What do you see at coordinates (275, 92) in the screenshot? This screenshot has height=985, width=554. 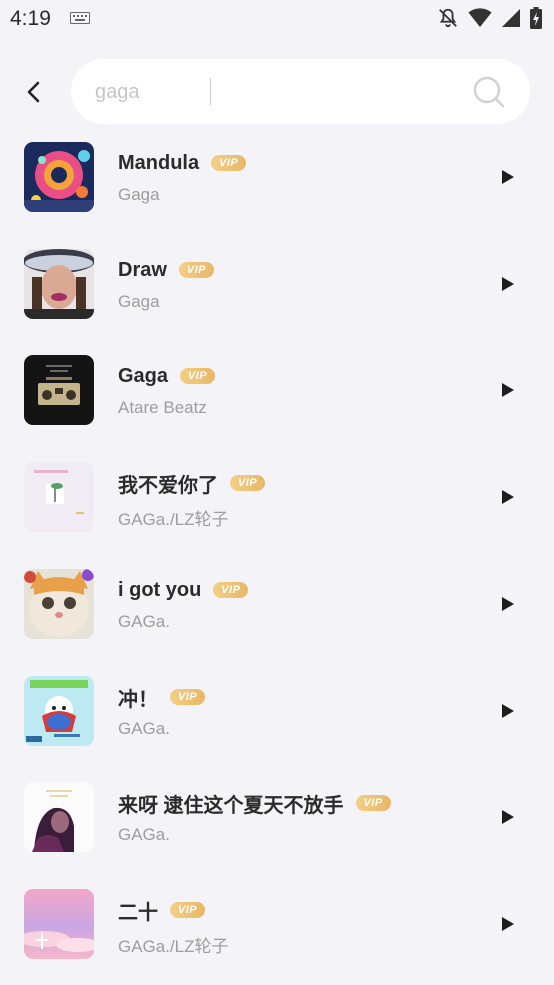 I see `search-input` at bounding box center [275, 92].